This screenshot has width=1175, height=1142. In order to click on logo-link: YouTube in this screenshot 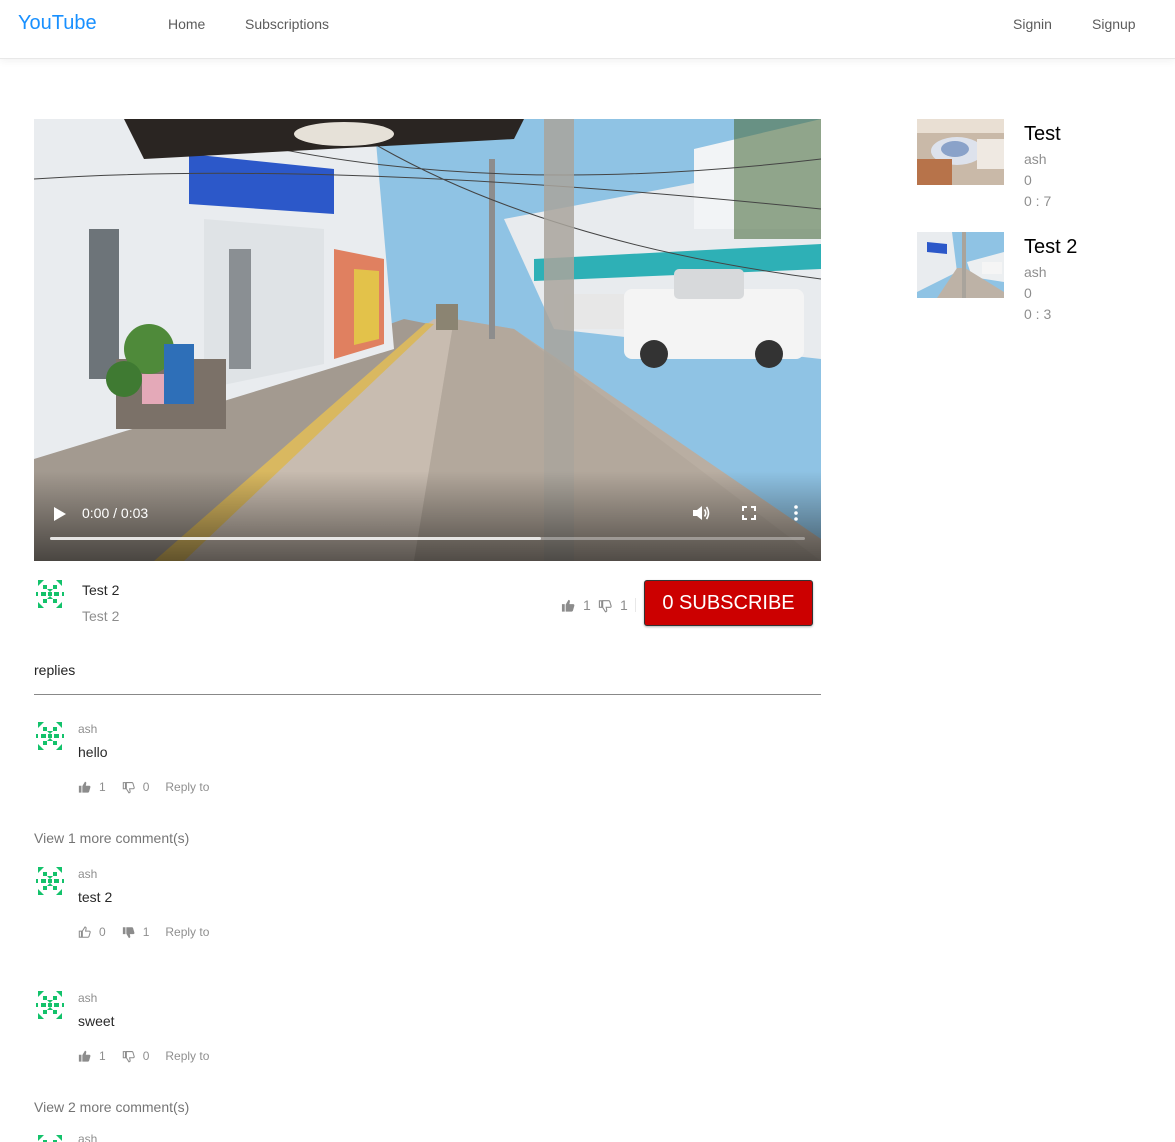, I will do `click(57, 23)`.